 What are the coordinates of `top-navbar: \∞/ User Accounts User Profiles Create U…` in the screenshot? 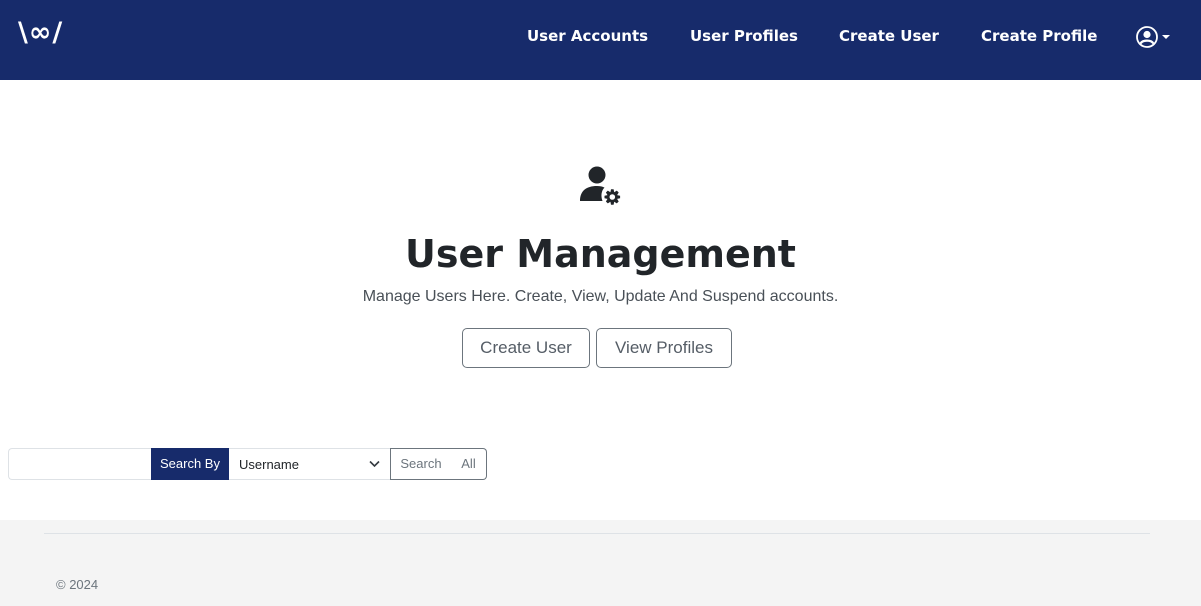 It's located at (600, 40).